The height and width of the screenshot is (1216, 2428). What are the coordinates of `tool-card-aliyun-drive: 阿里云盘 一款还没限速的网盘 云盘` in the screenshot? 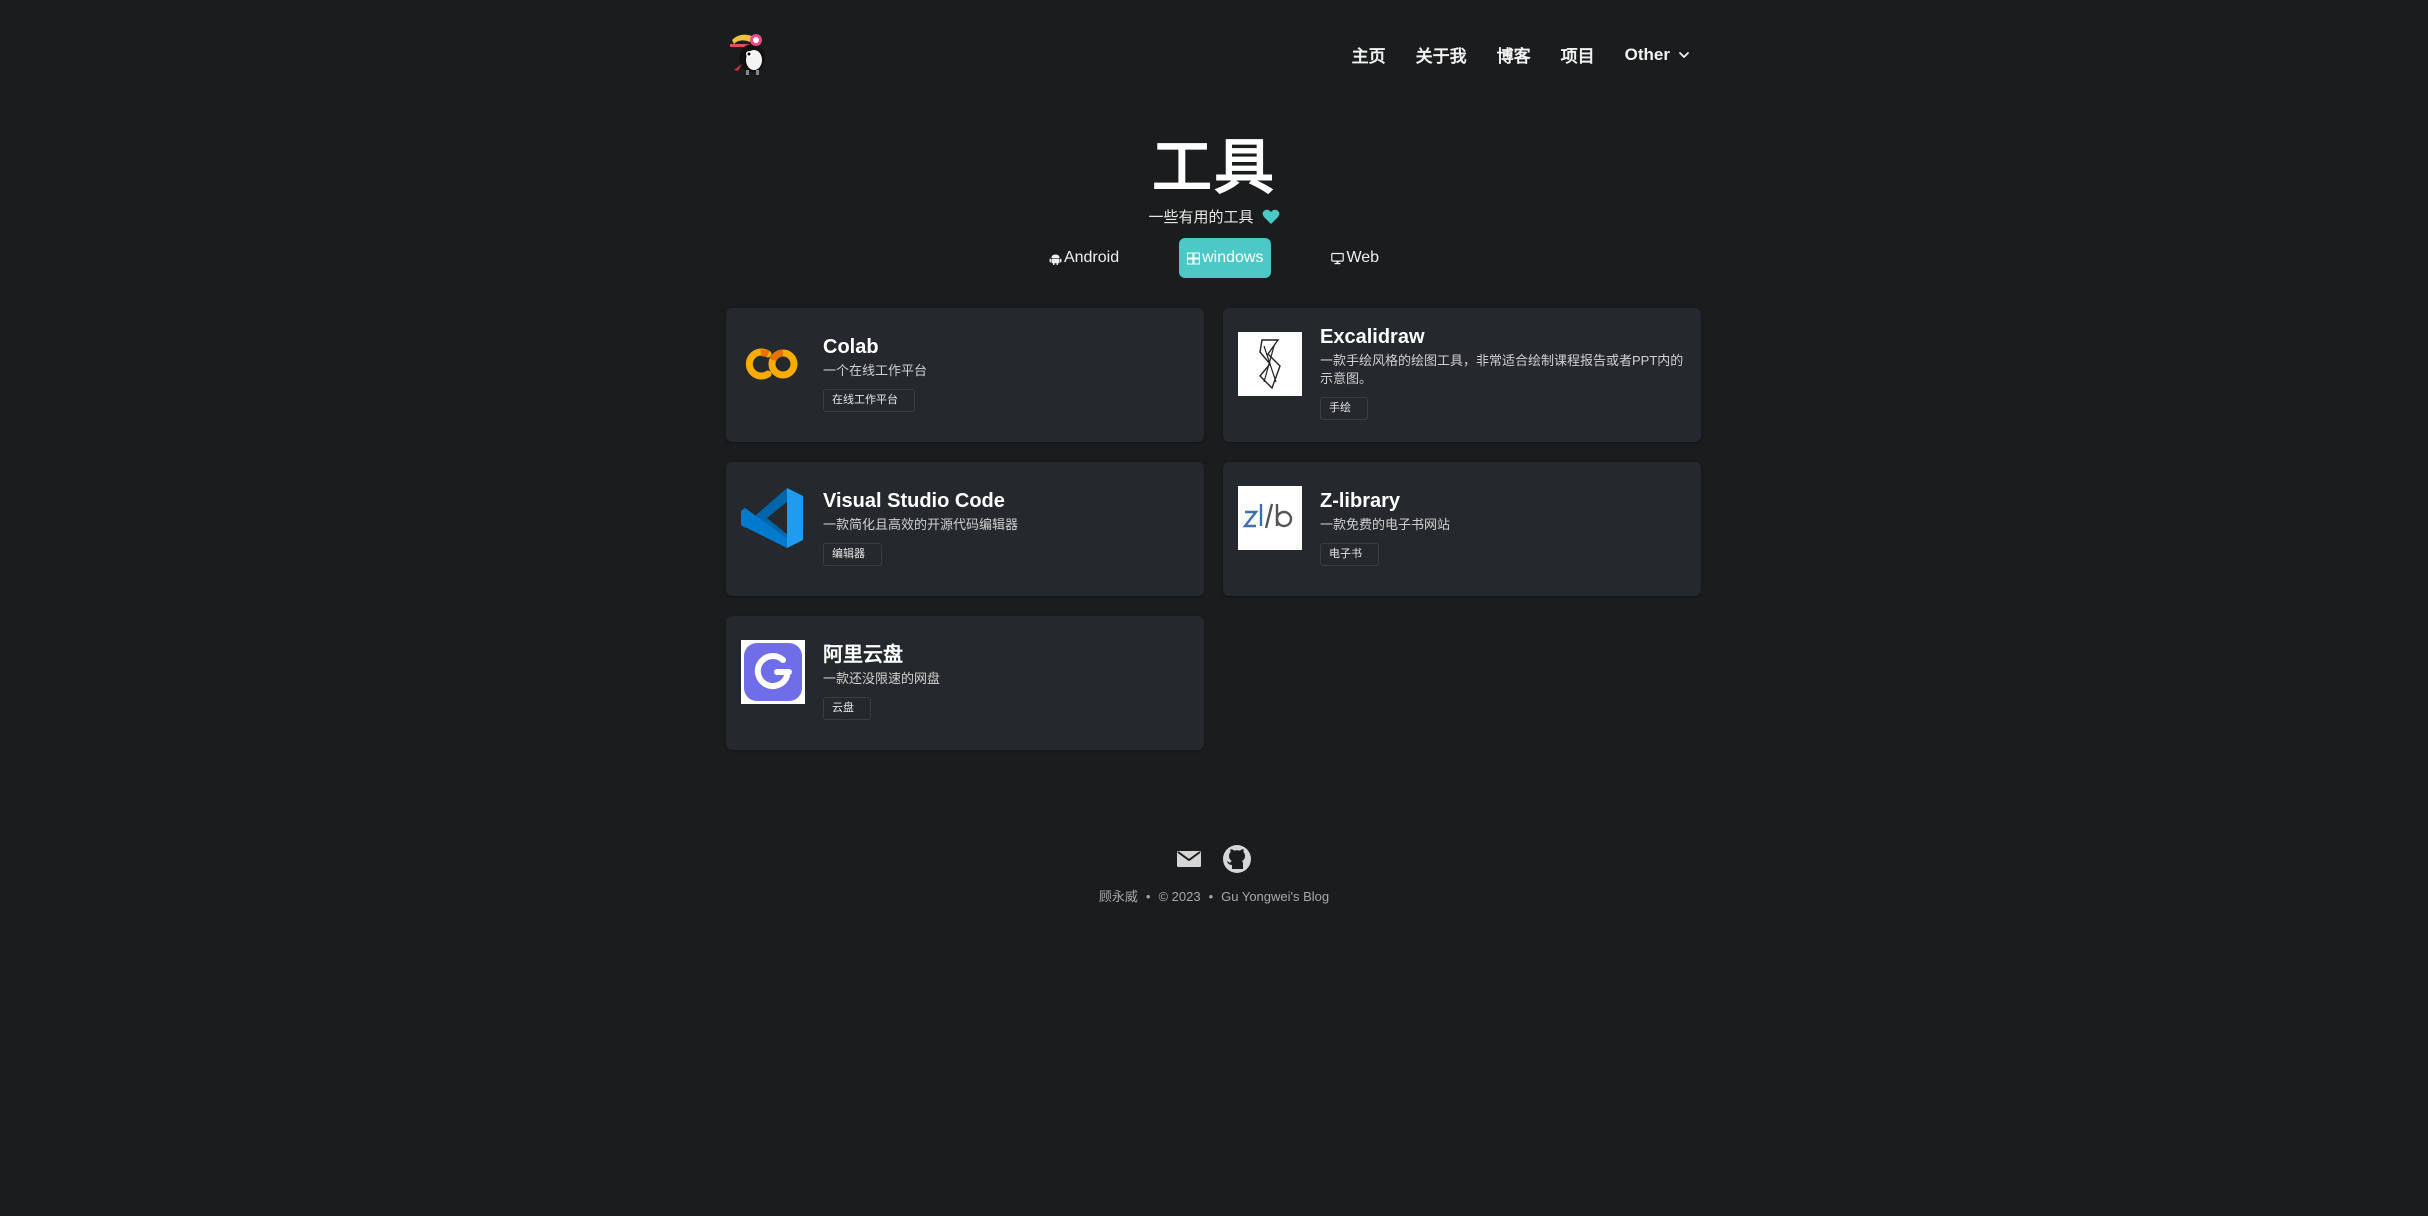 It's located at (965, 683).